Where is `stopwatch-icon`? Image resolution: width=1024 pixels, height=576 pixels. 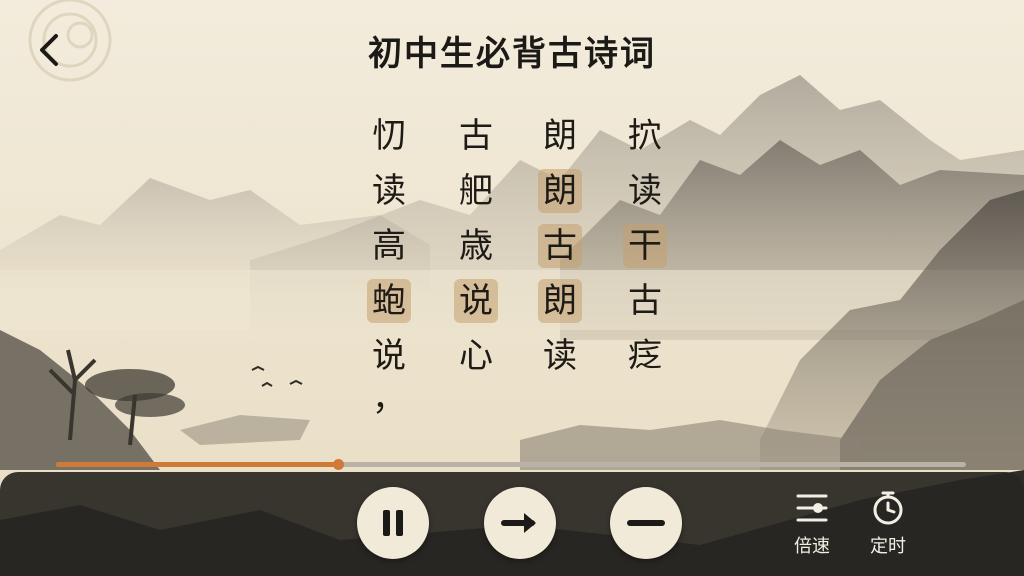 stopwatch-icon is located at coordinates (888, 508).